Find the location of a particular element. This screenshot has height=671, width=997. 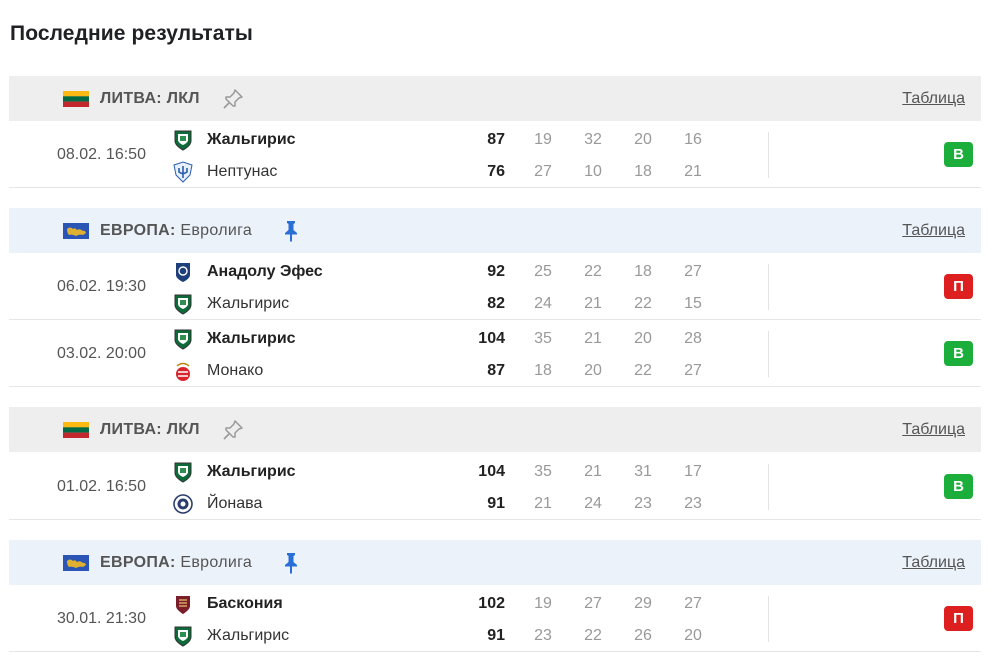

away-team: Нептунас is located at coordinates (225, 172).